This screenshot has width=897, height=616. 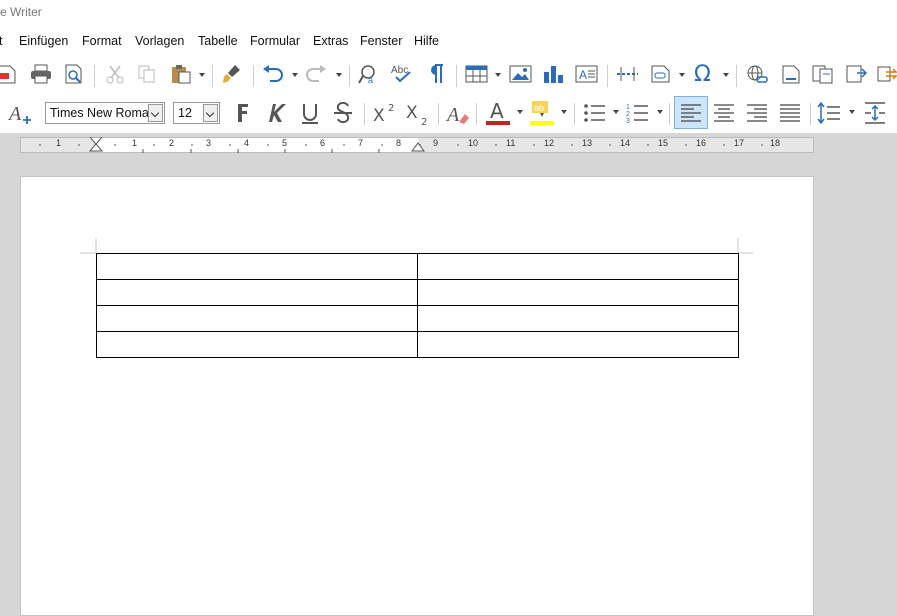 I want to click on copy-button, so click(x=147, y=74).